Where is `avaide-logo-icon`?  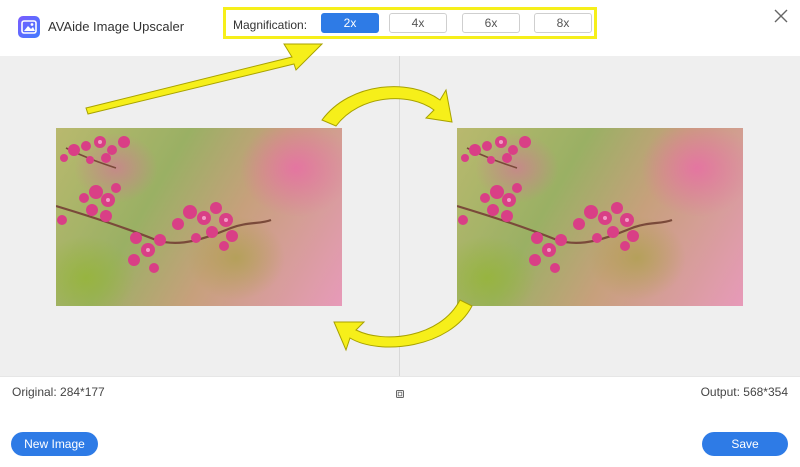 avaide-logo-icon is located at coordinates (29, 27).